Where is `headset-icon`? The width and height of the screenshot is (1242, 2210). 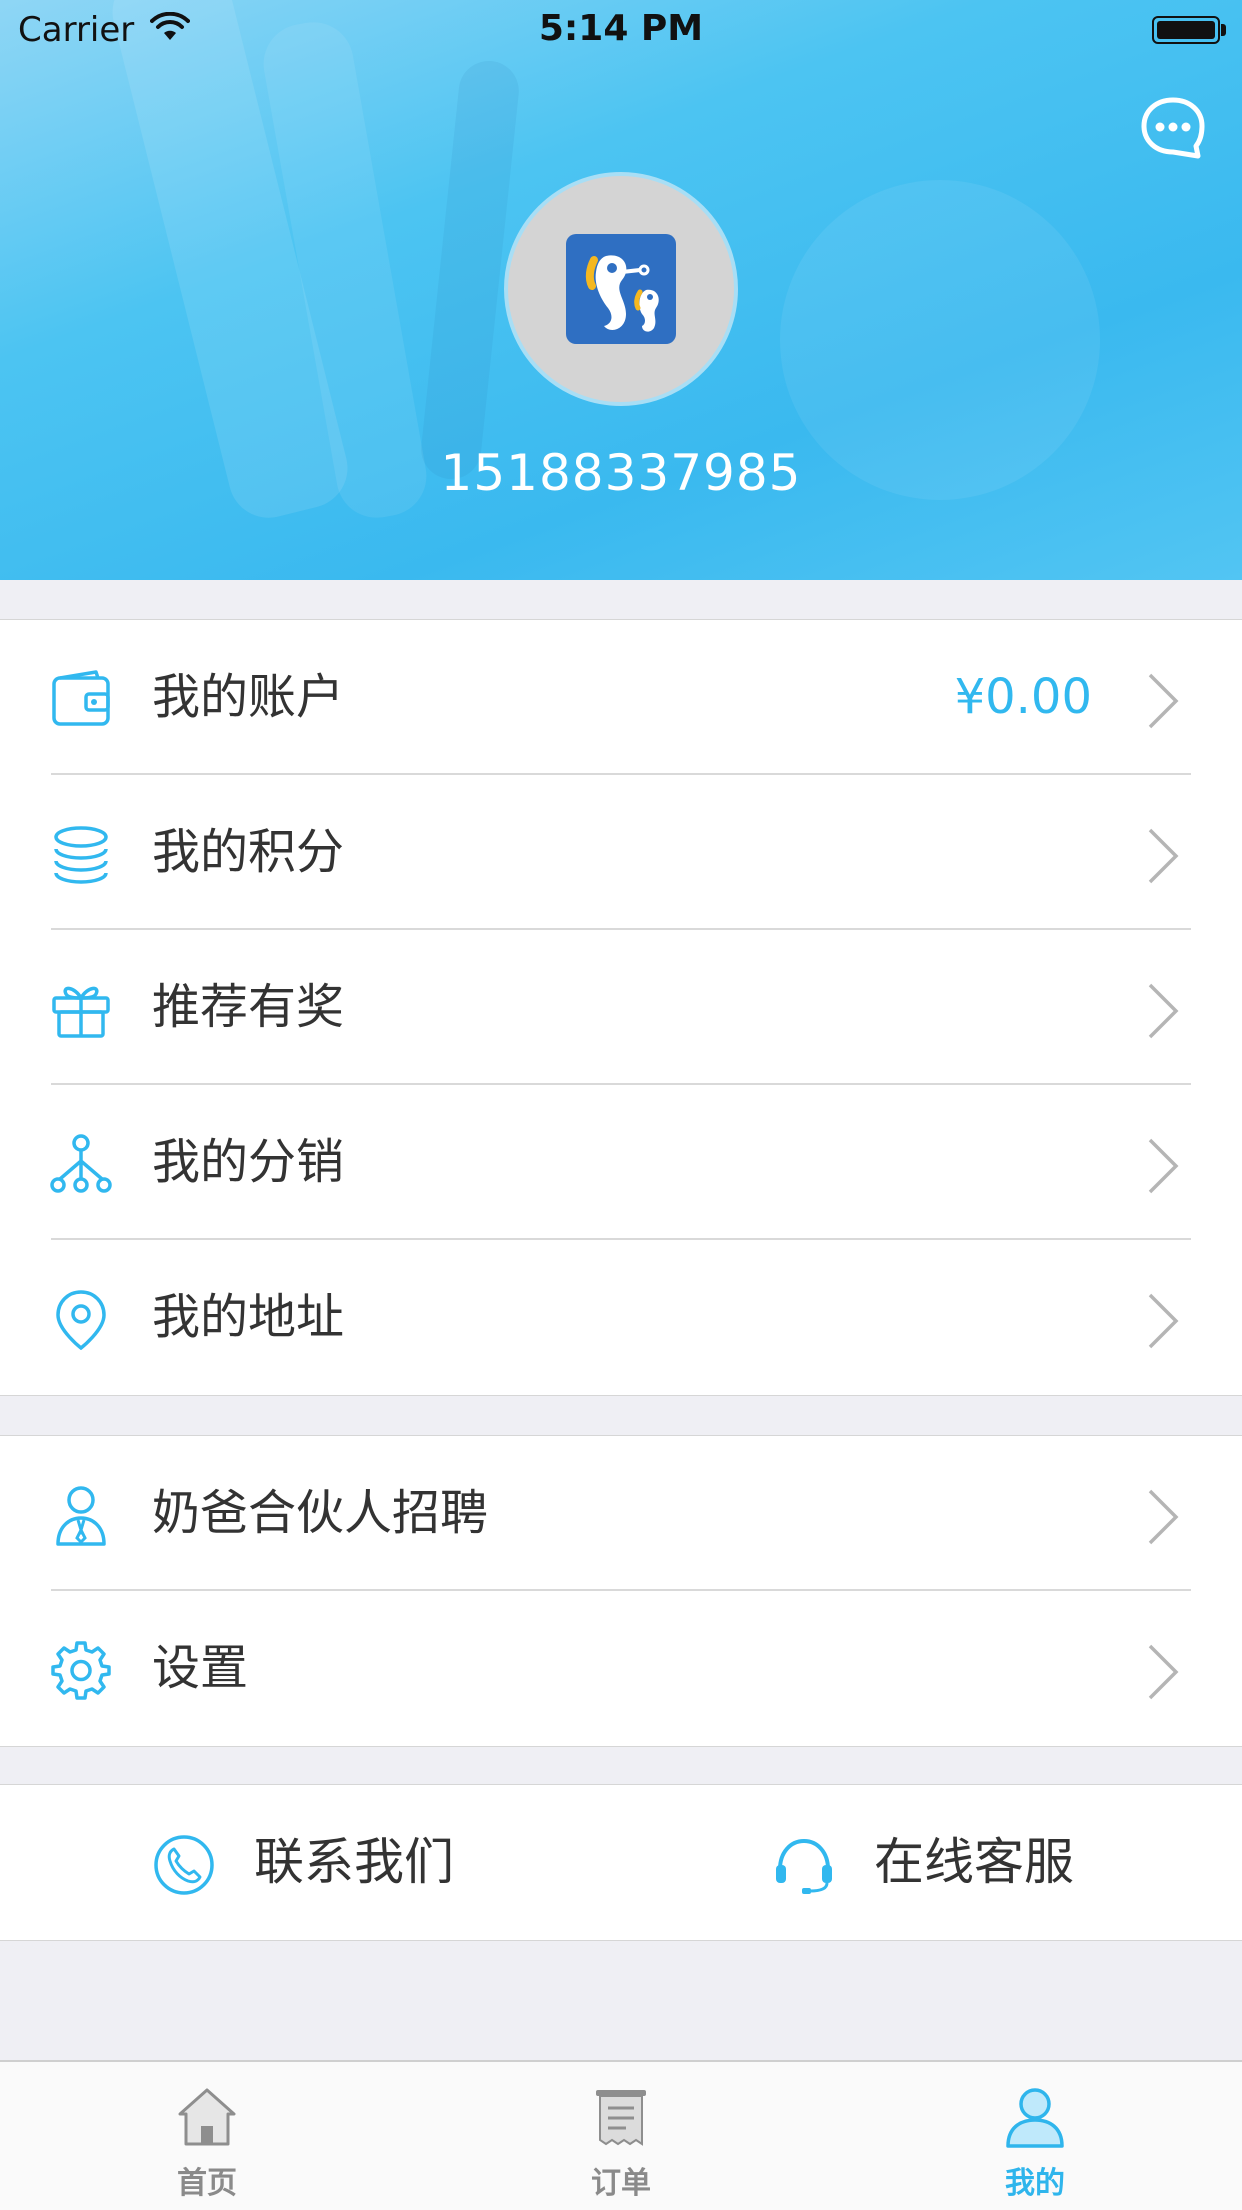
headset-icon is located at coordinates (804, 1866).